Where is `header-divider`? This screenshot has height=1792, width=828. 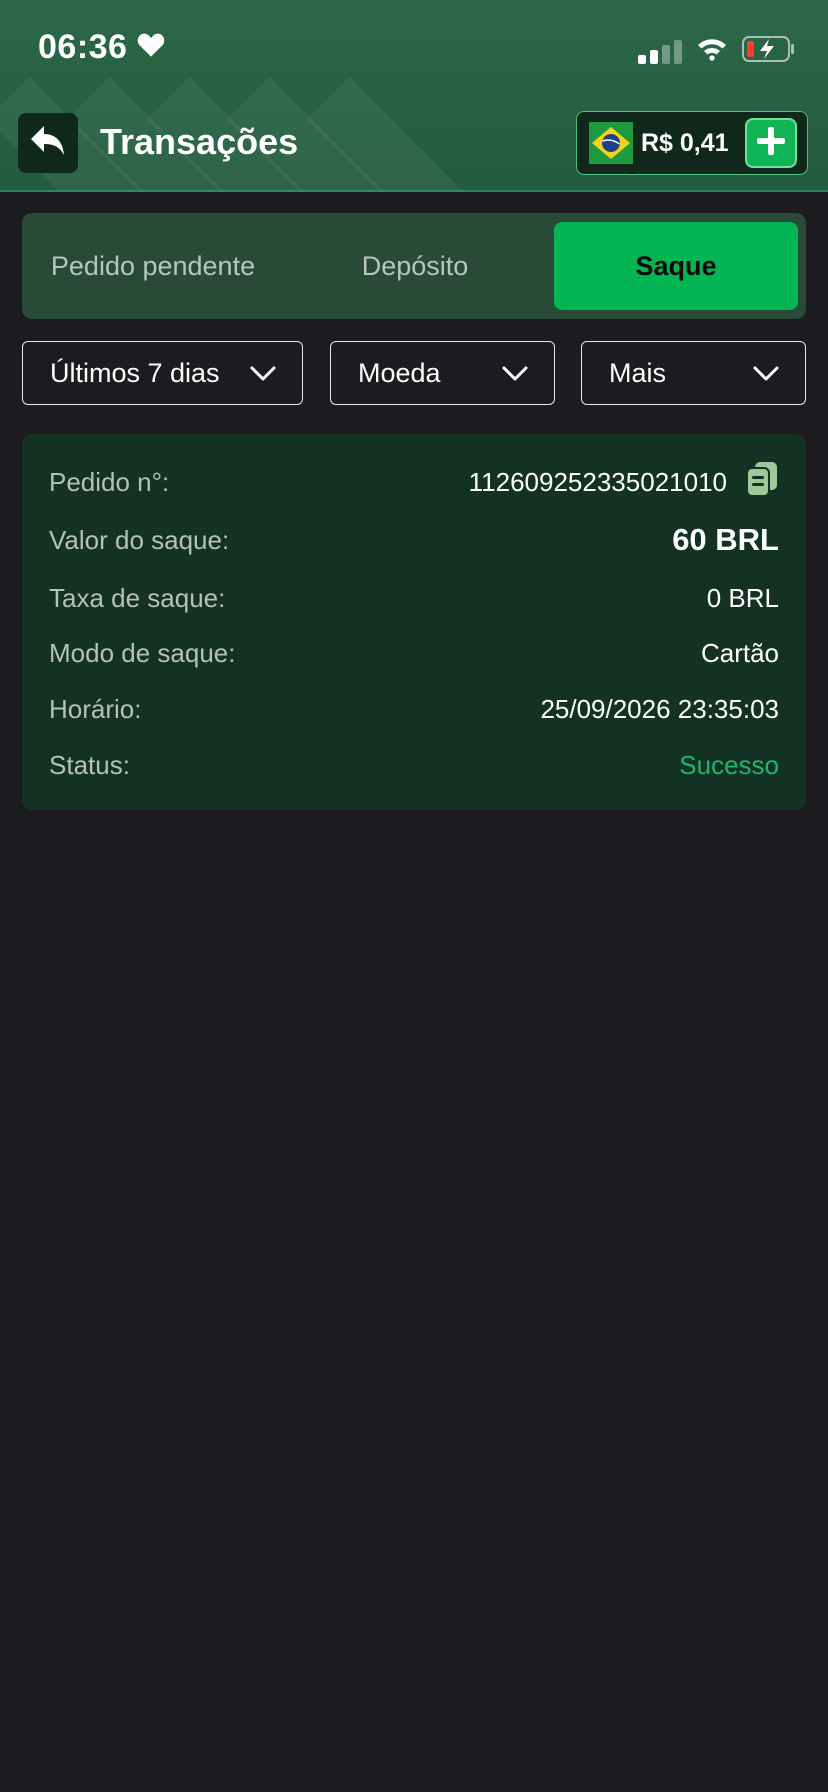
header-divider is located at coordinates (414, 191).